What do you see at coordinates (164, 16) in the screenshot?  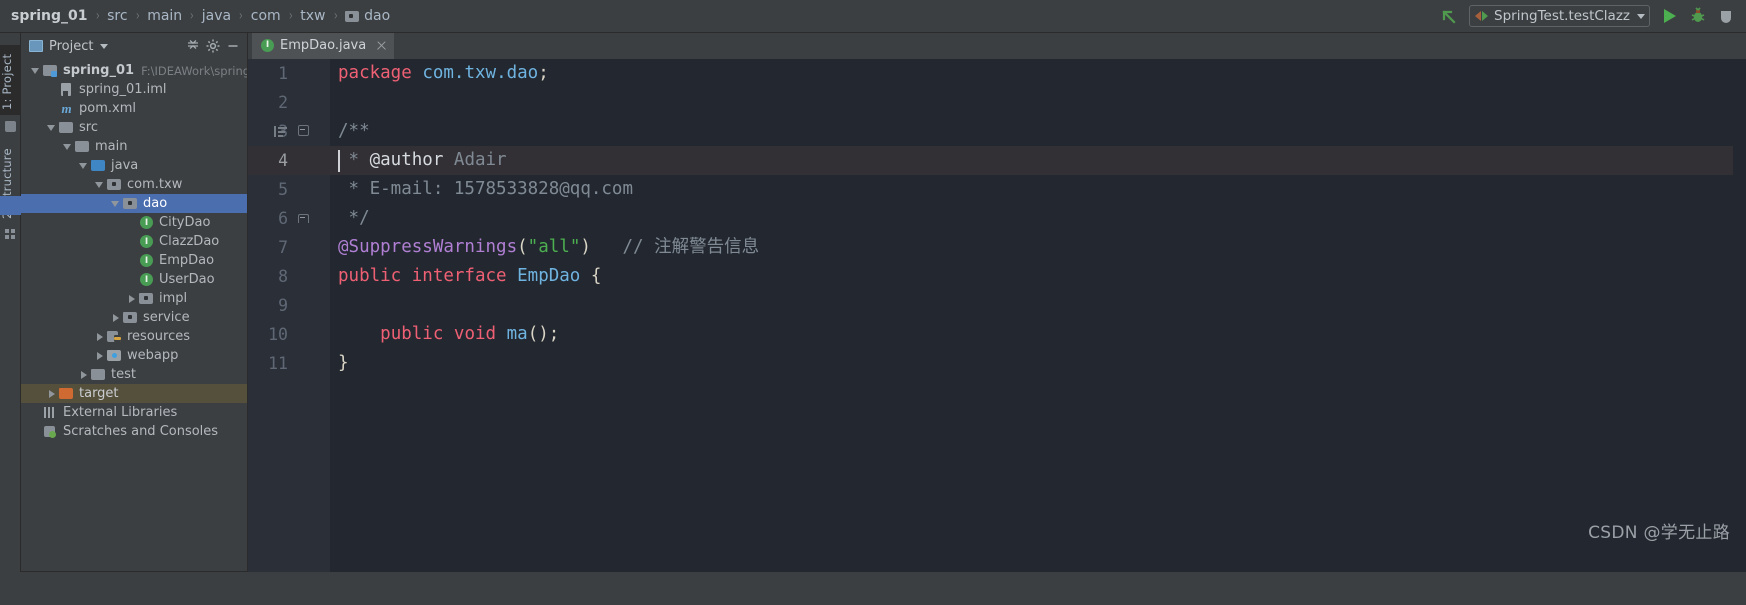 I see `breadcrumb-item-main: main` at bounding box center [164, 16].